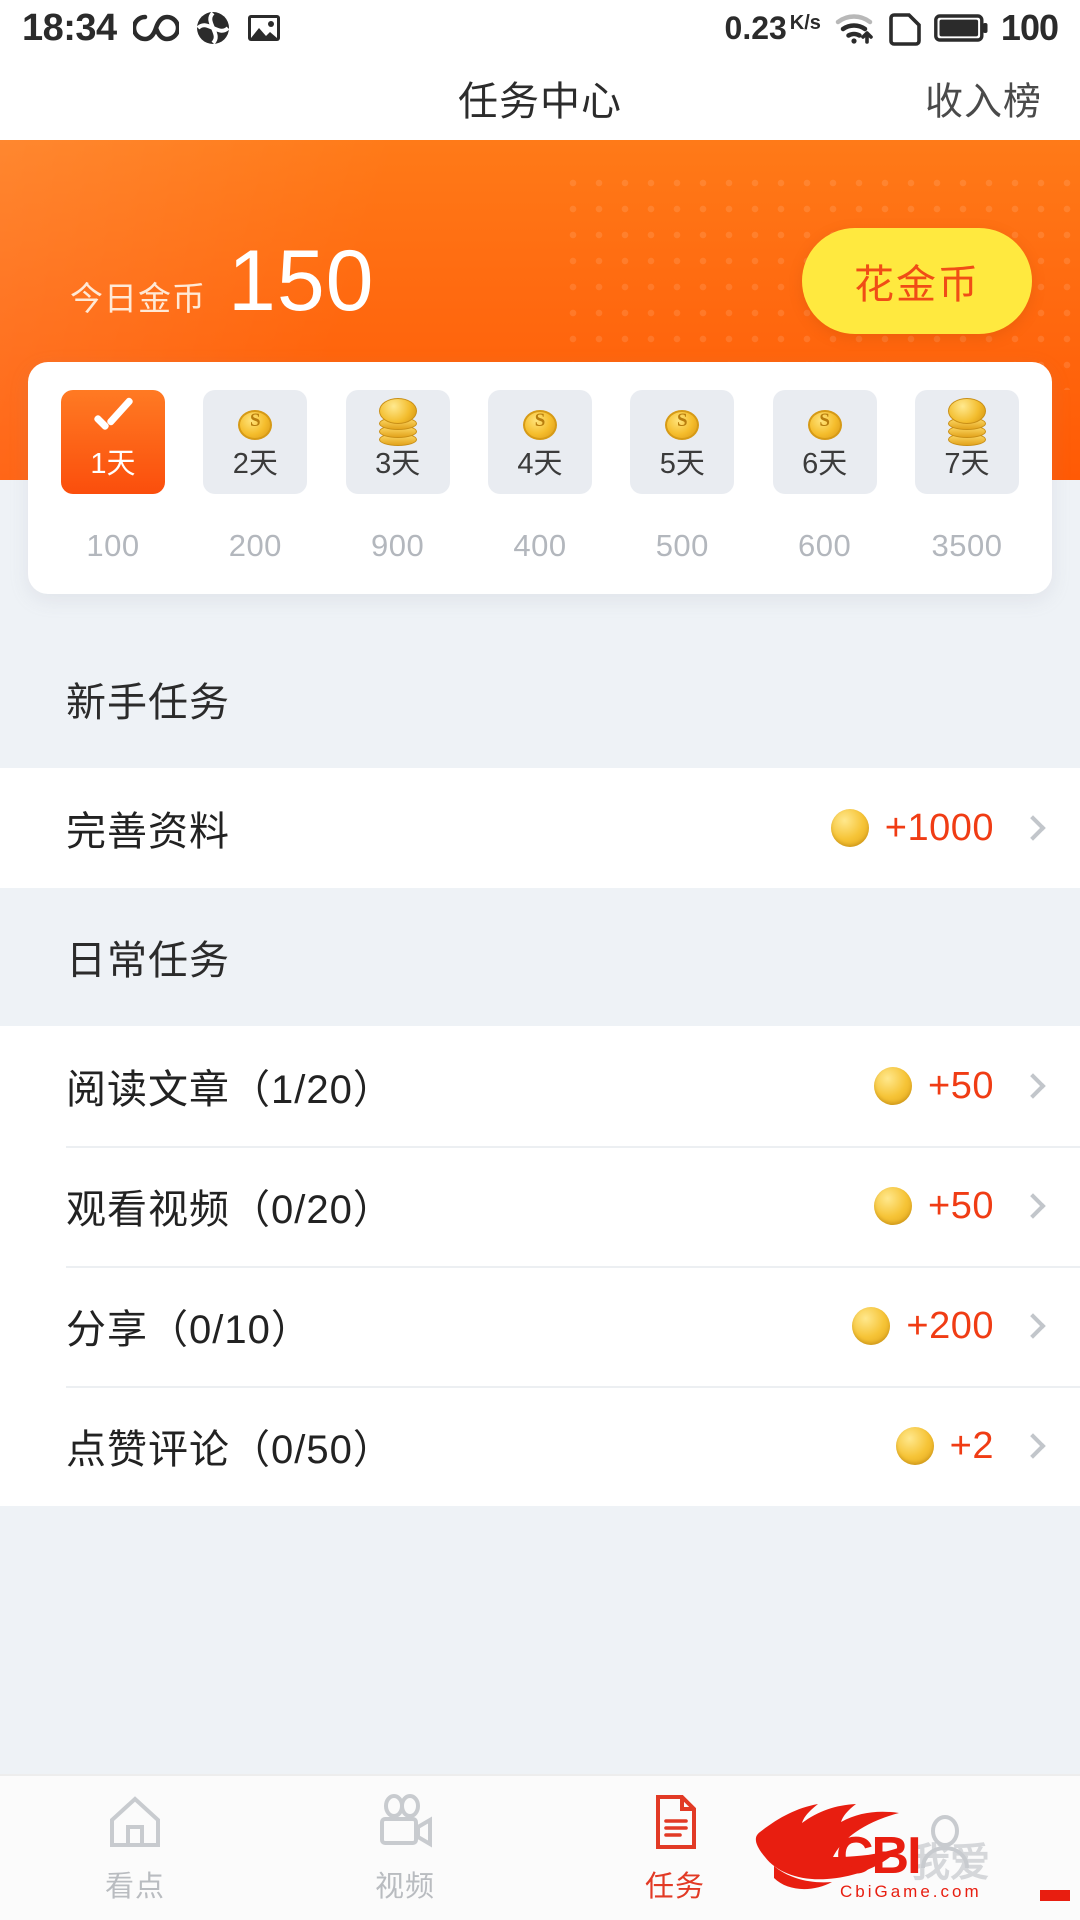 Image resolution: width=1080 pixels, height=1920 pixels. What do you see at coordinates (113, 425) in the screenshot?
I see `check-icon` at bounding box center [113, 425].